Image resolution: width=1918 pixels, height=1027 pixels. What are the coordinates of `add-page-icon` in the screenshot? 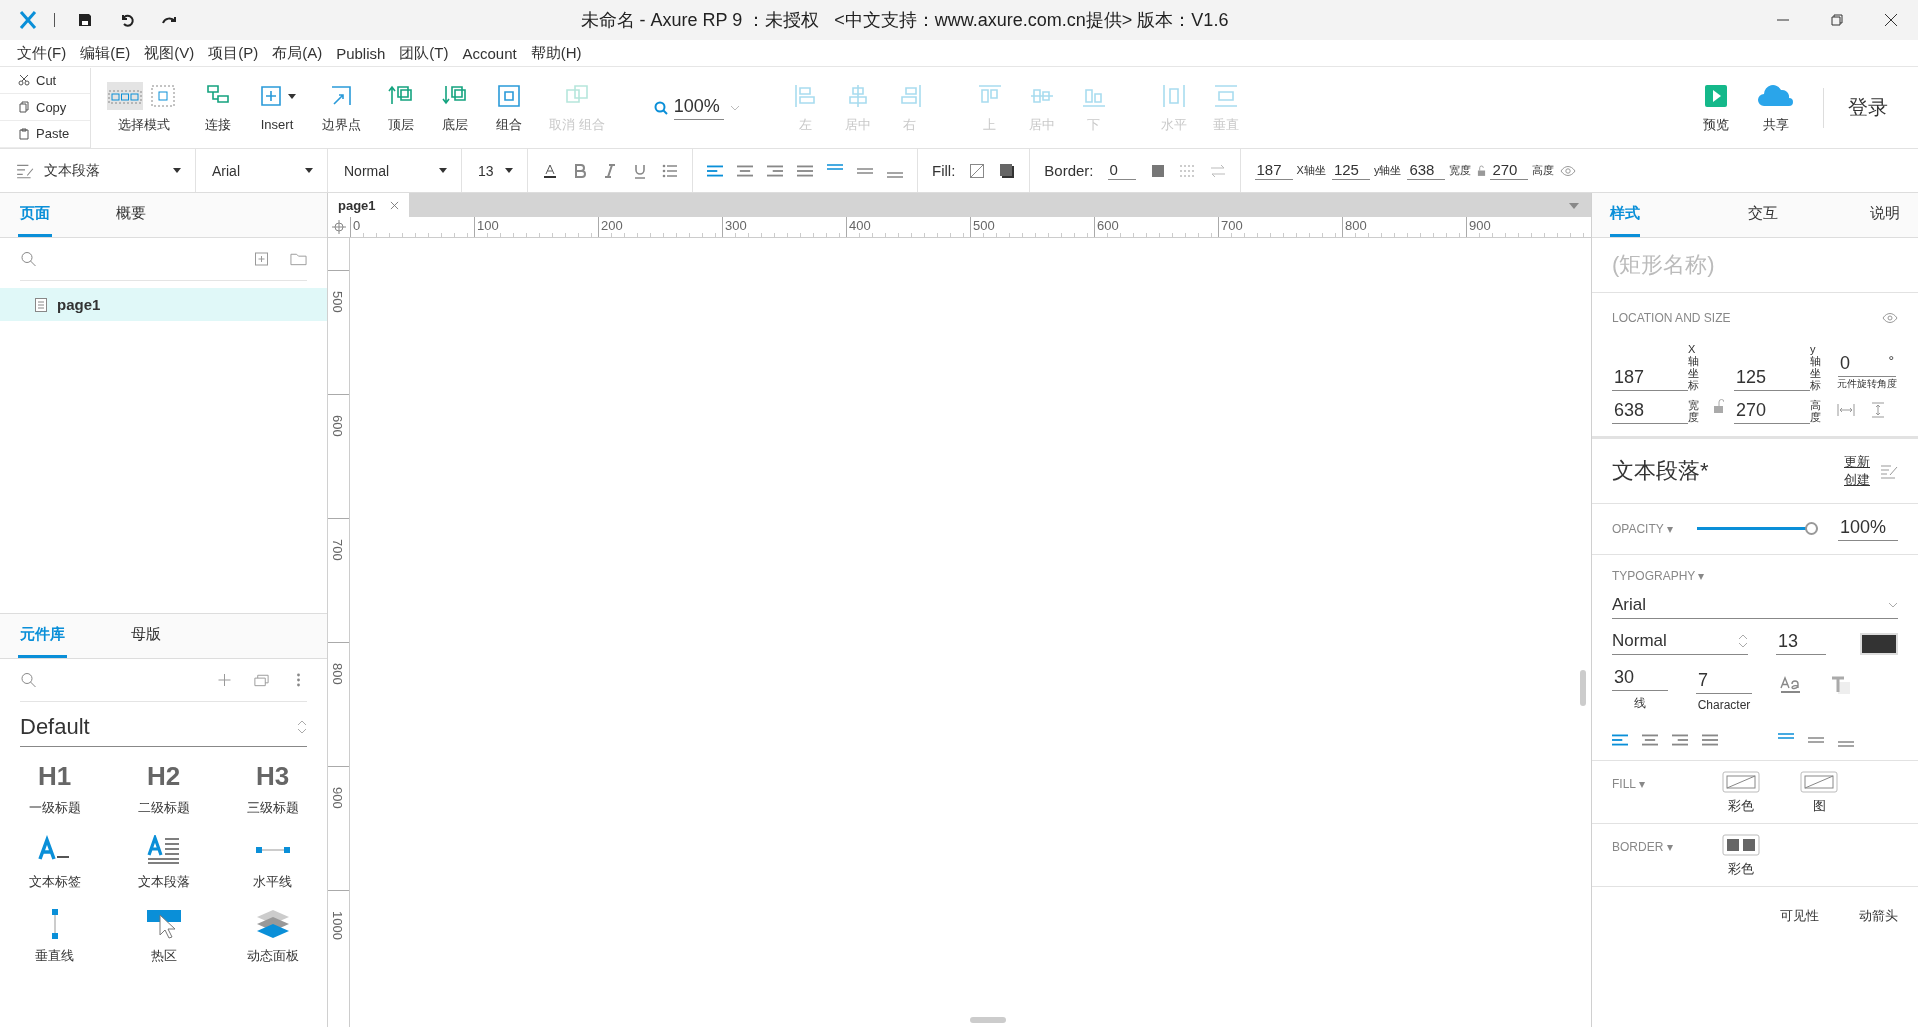 It's located at (261, 259).